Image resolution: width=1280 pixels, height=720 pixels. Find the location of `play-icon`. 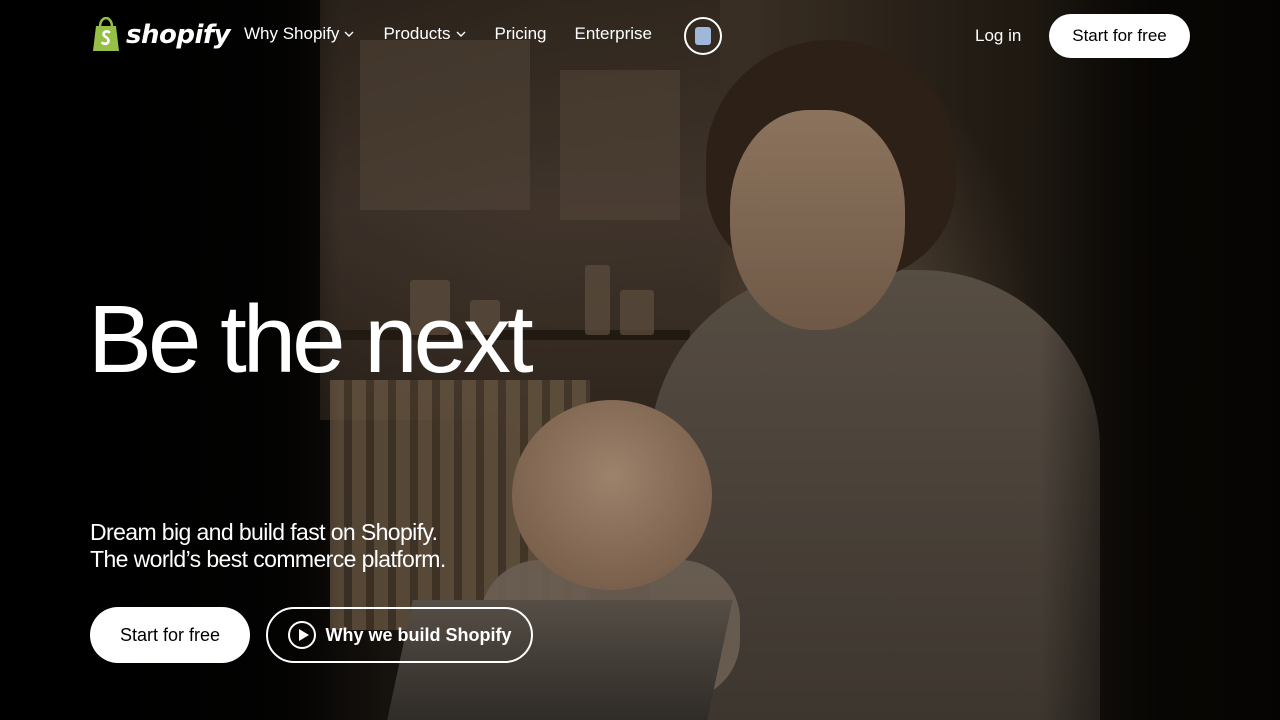

play-icon is located at coordinates (301, 635).